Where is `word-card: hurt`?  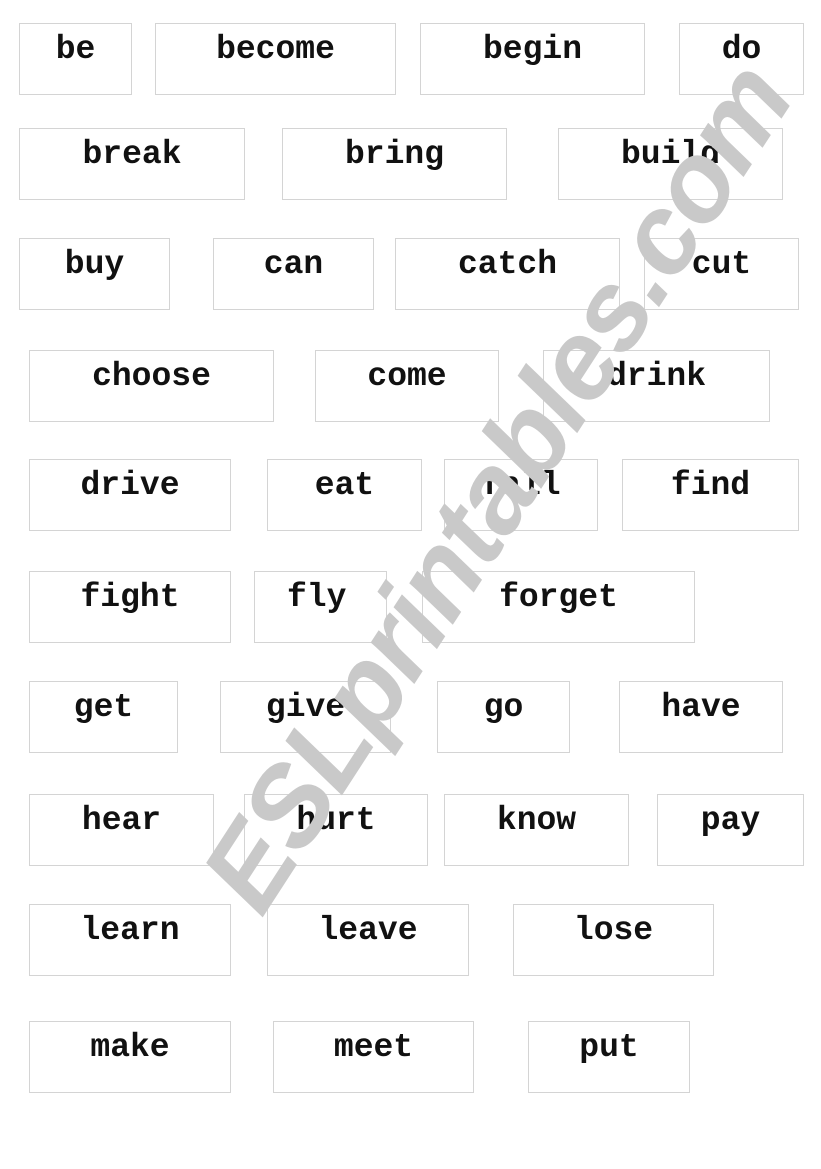 word-card: hurt is located at coordinates (336, 830).